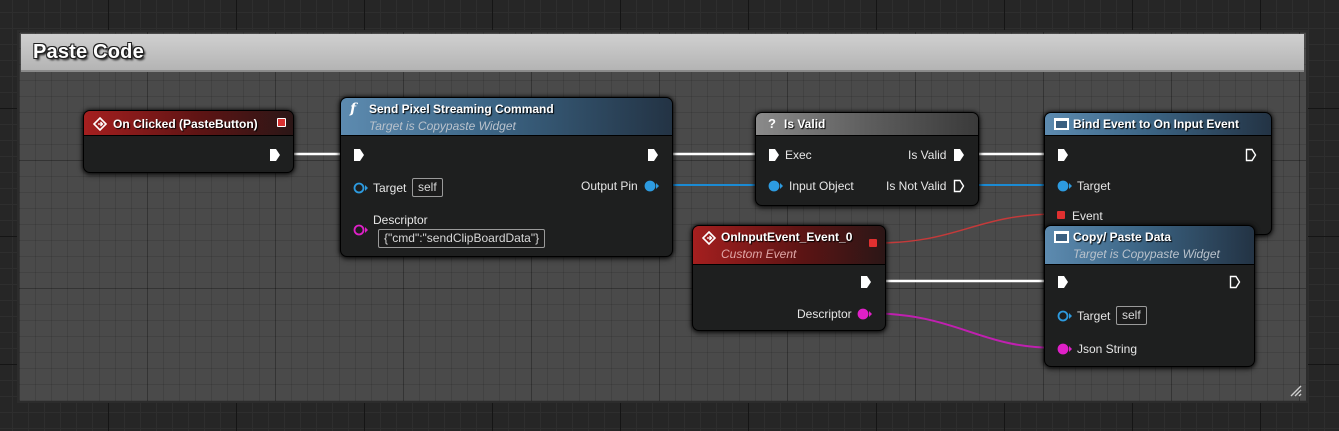 The height and width of the screenshot is (431, 1339). I want to click on json-string-pin-label: Json String, so click(1107, 349).